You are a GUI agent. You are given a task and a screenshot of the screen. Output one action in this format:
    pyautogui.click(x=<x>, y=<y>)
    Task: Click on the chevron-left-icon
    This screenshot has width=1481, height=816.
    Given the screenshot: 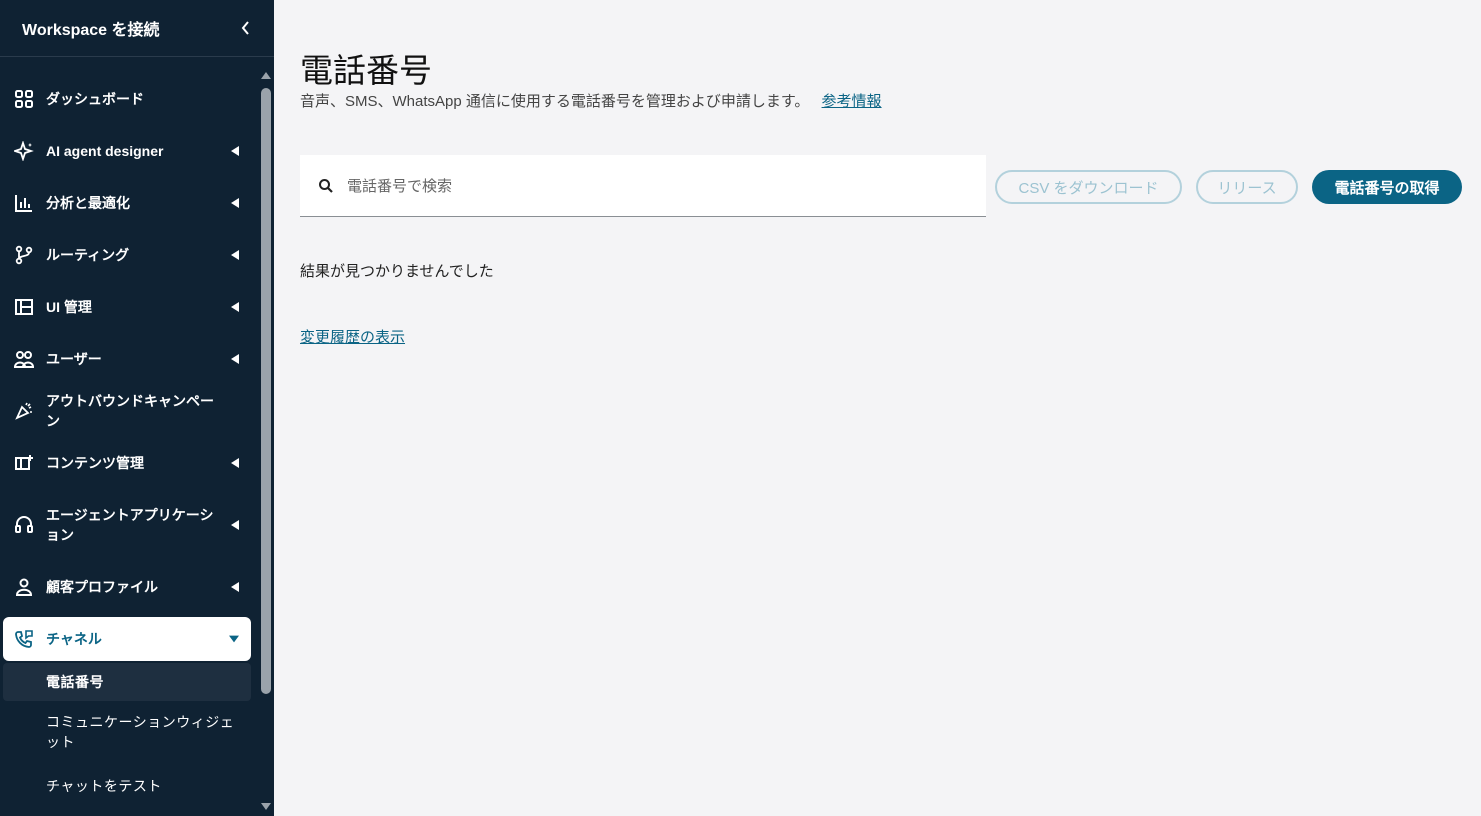 What is the action you would take?
    pyautogui.click(x=245, y=28)
    